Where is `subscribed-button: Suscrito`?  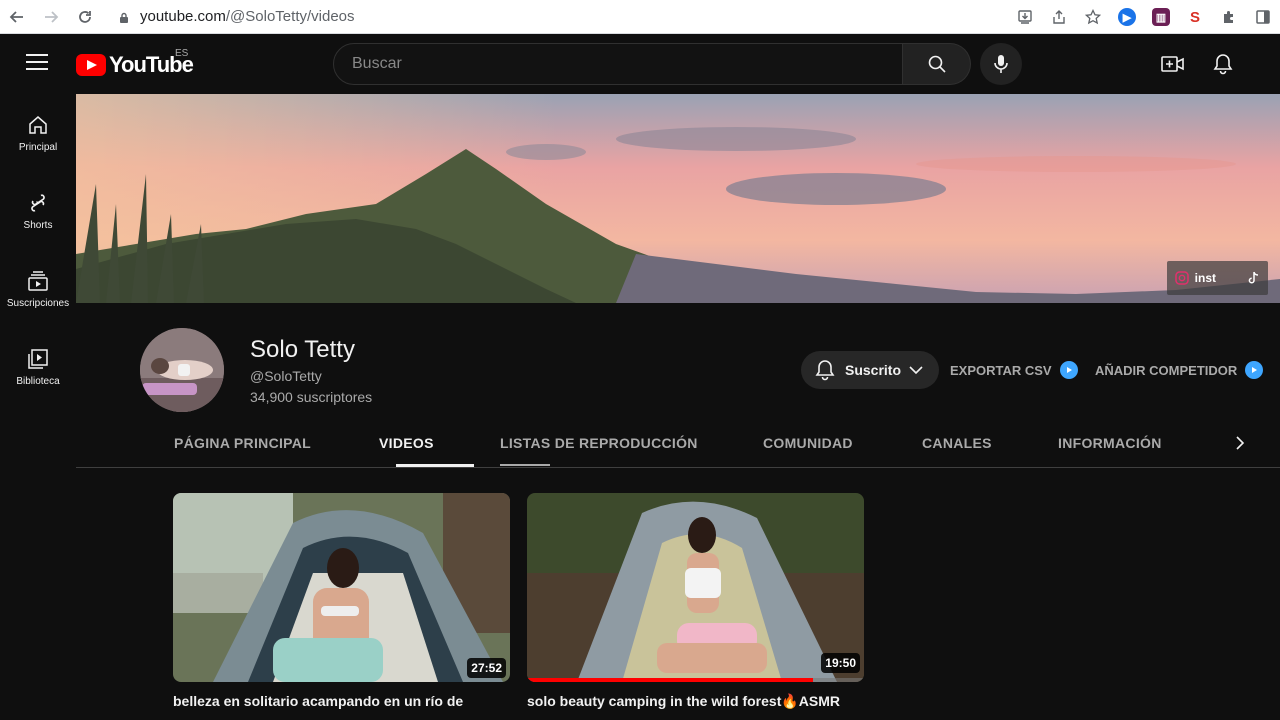
subscribed-button: Suscrito is located at coordinates (870, 370).